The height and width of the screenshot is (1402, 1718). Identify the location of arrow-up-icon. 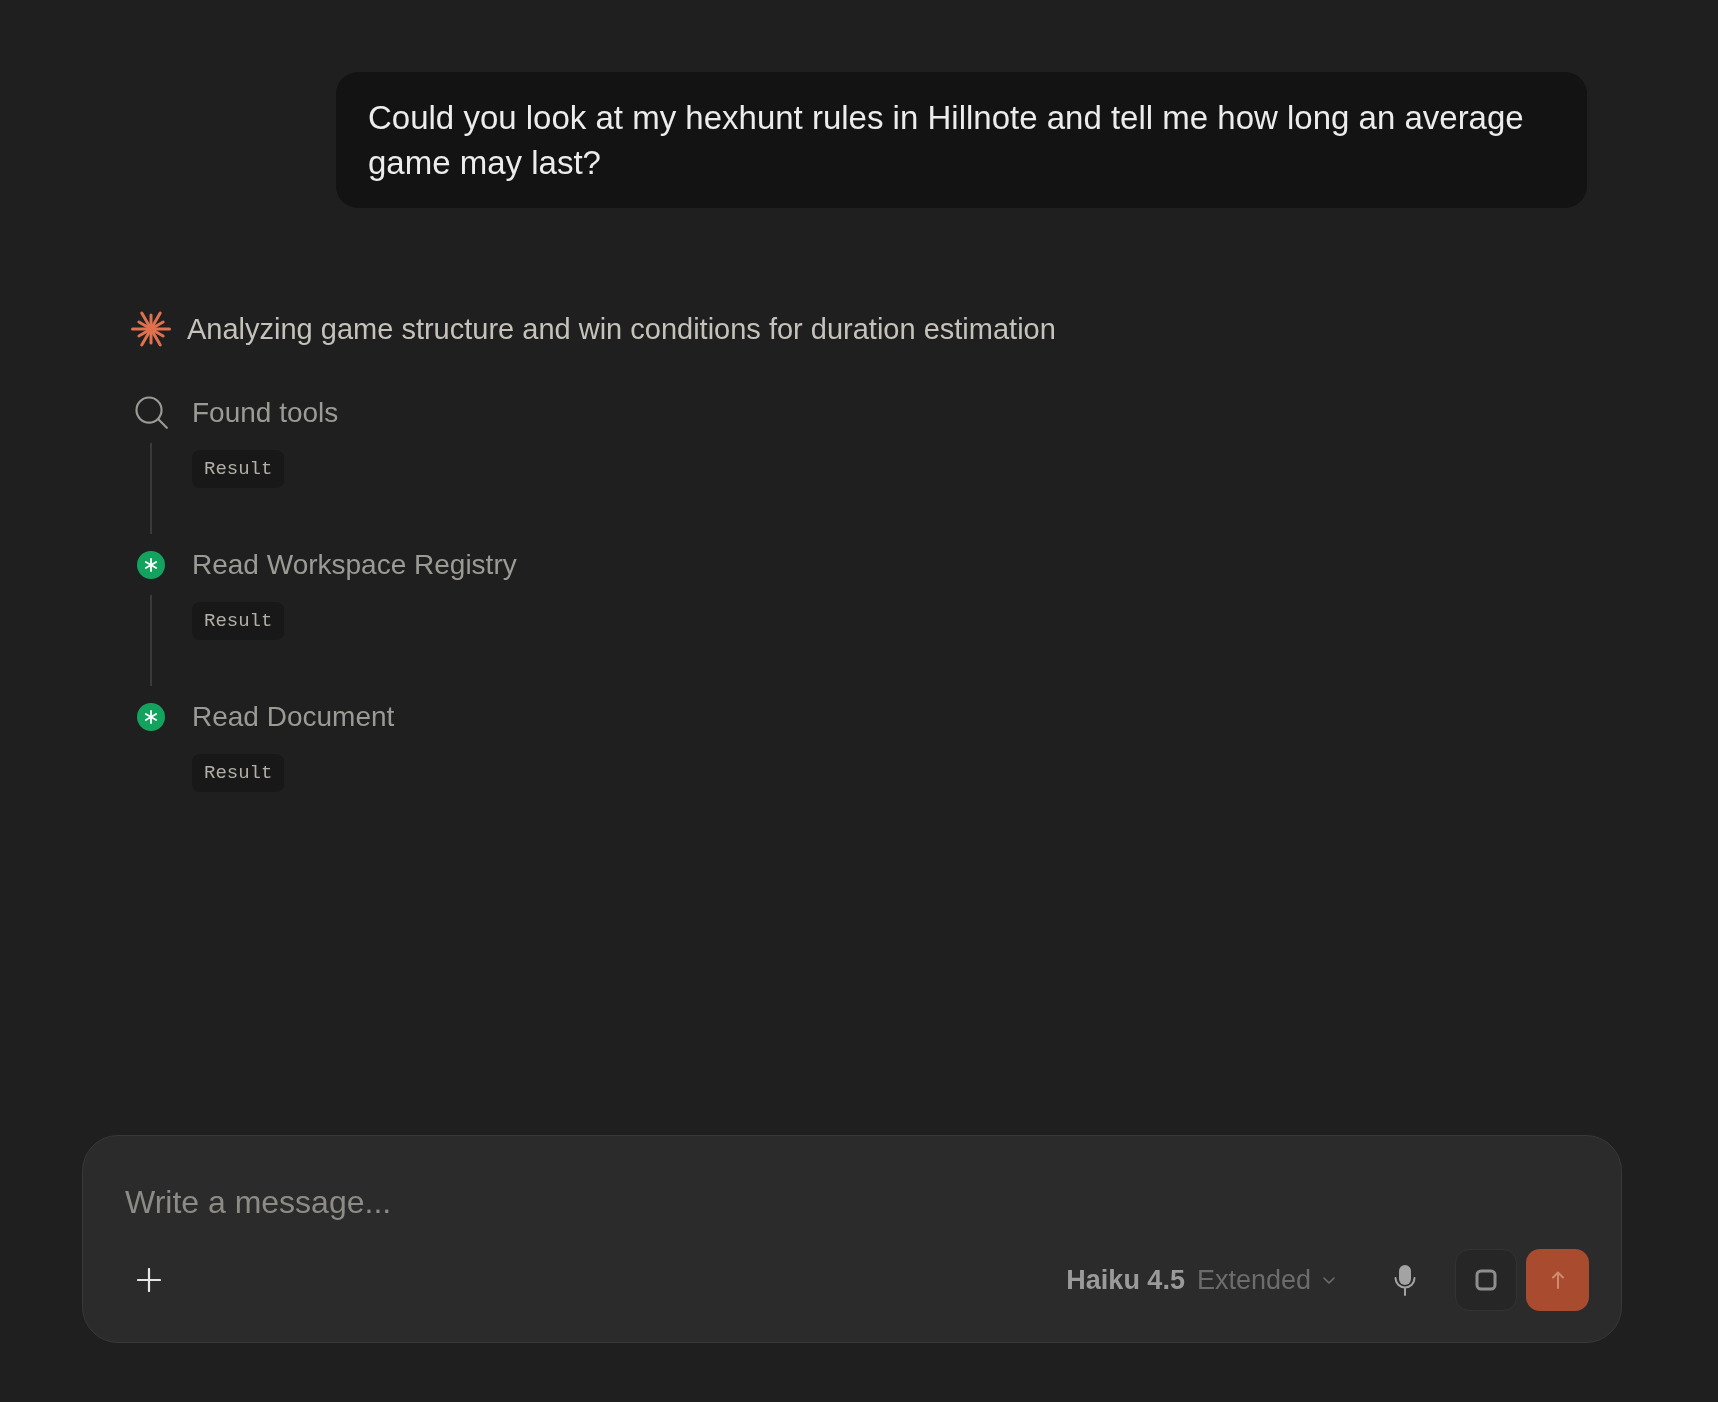
(1557, 1280).